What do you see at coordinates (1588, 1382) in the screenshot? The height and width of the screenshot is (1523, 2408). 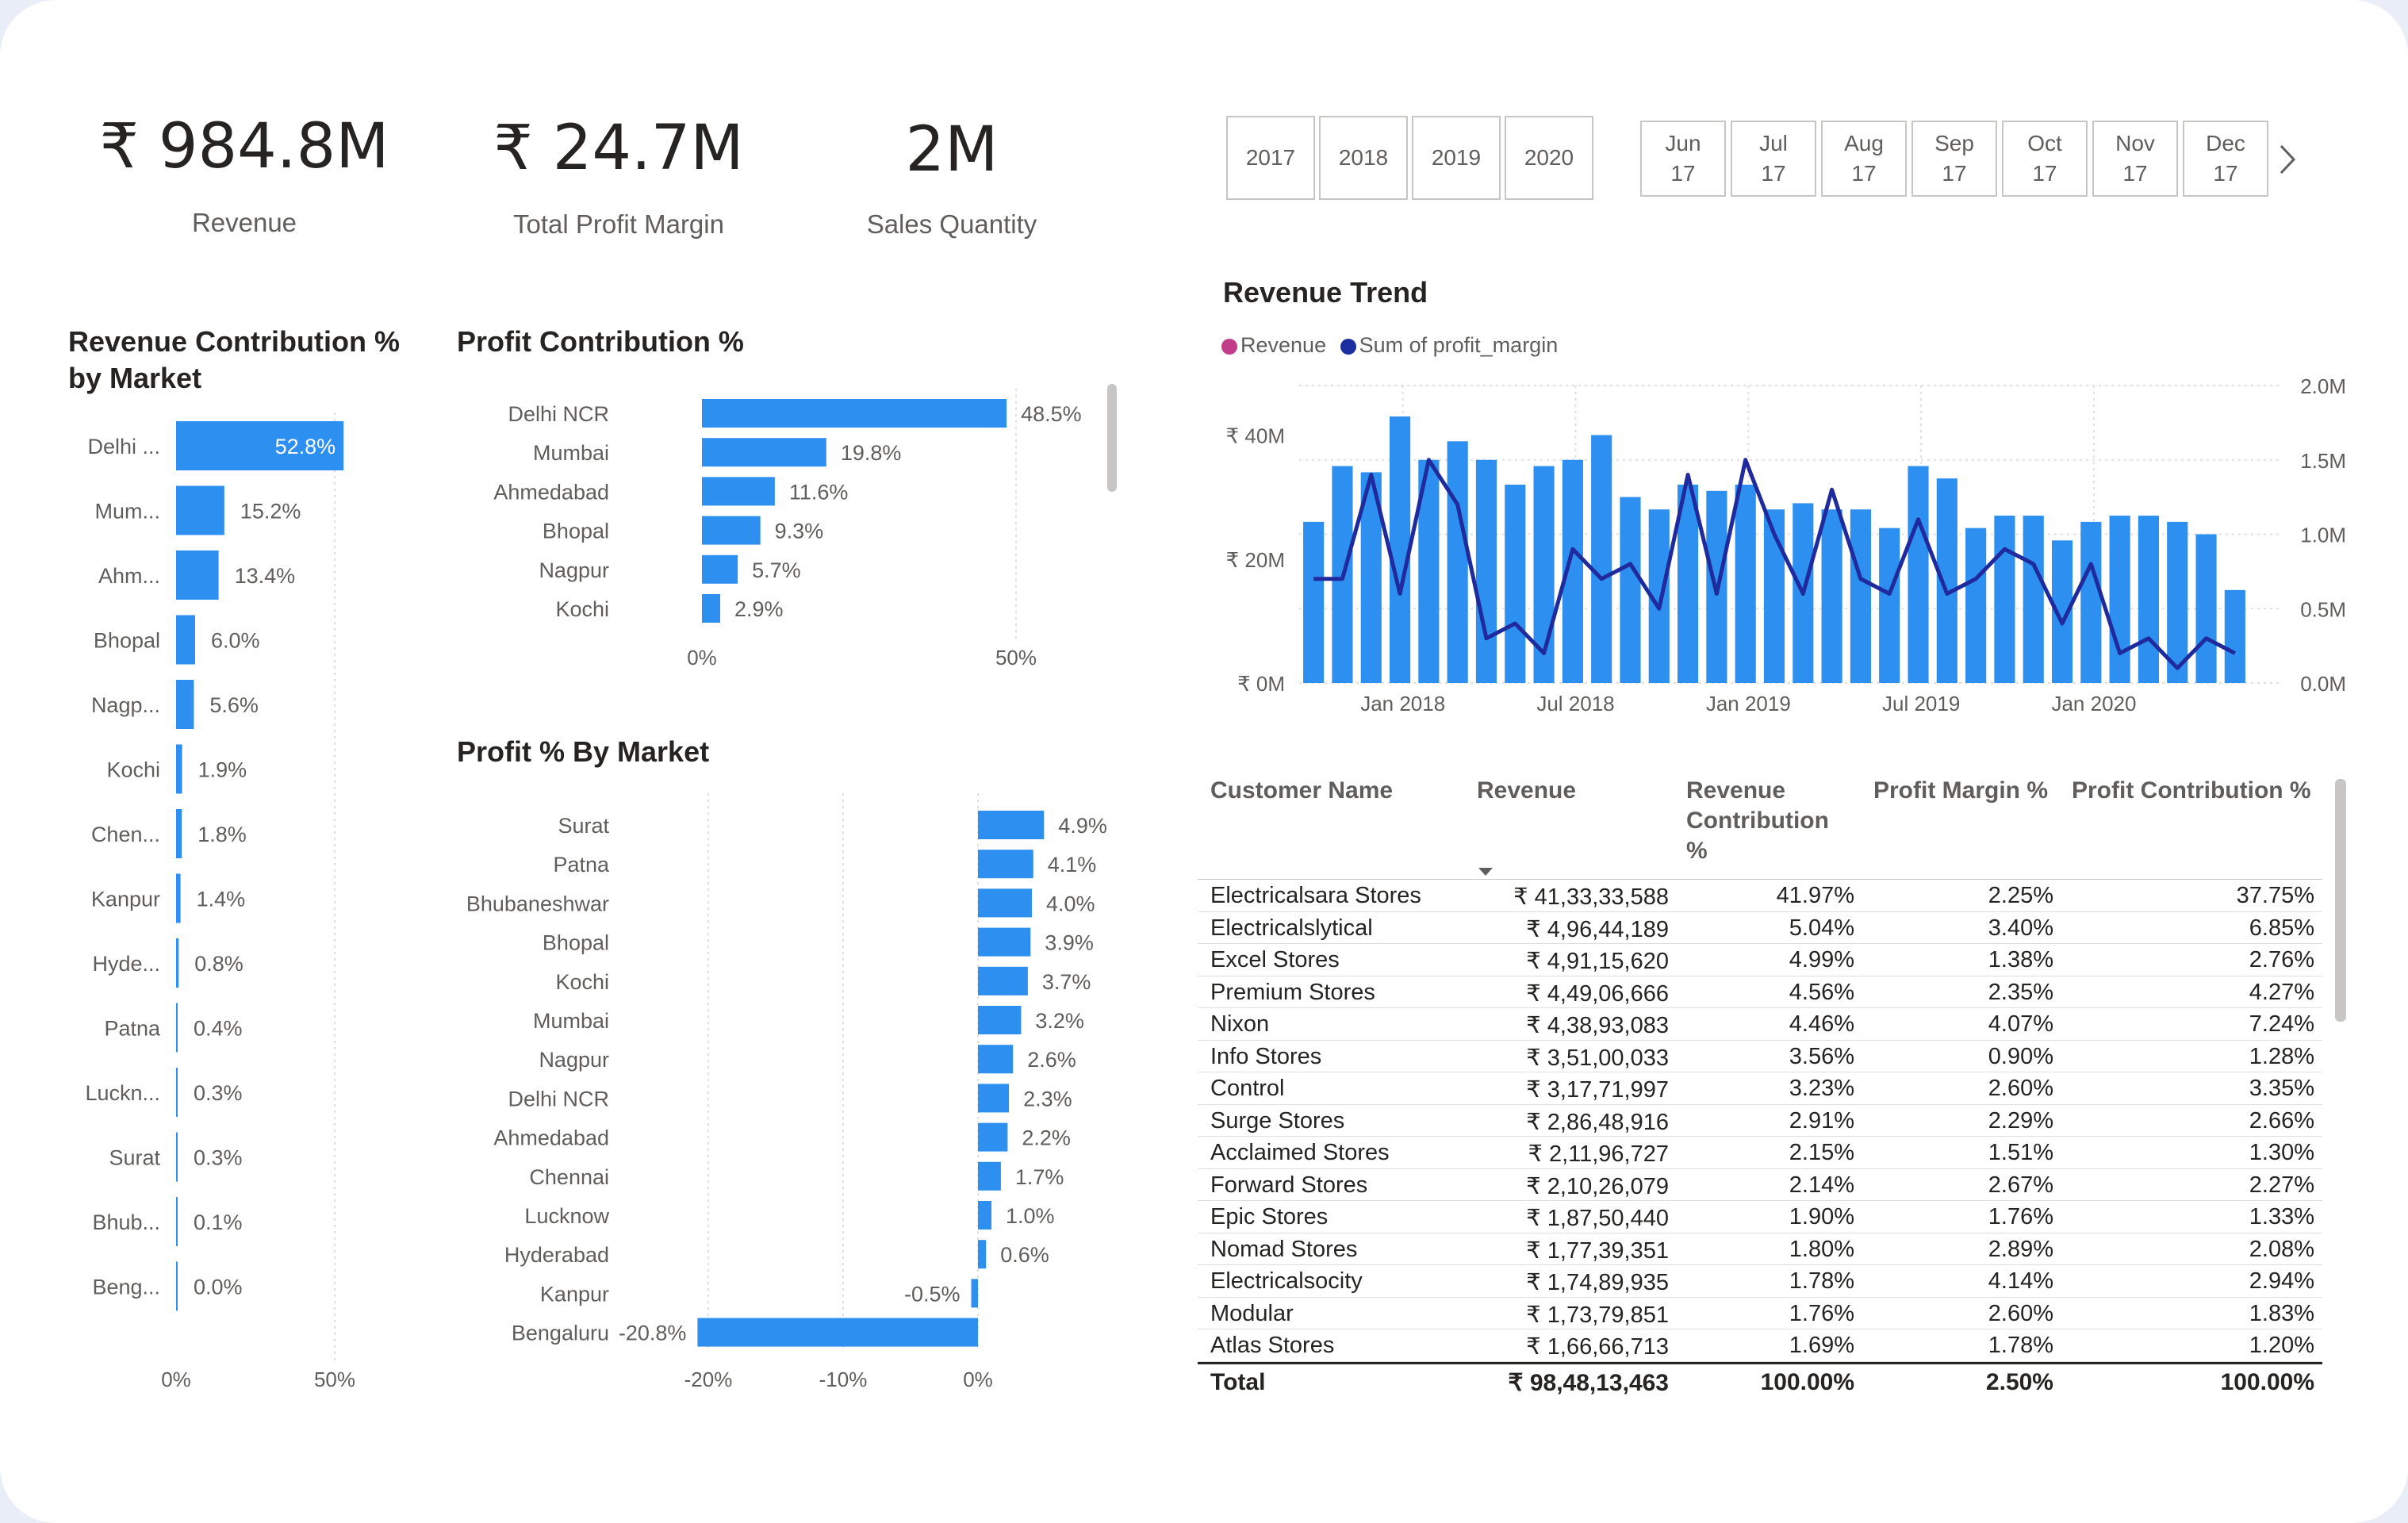 I see `total-revenue: ₹ 98,48,13,463` at bounding box center [1588, 1382].